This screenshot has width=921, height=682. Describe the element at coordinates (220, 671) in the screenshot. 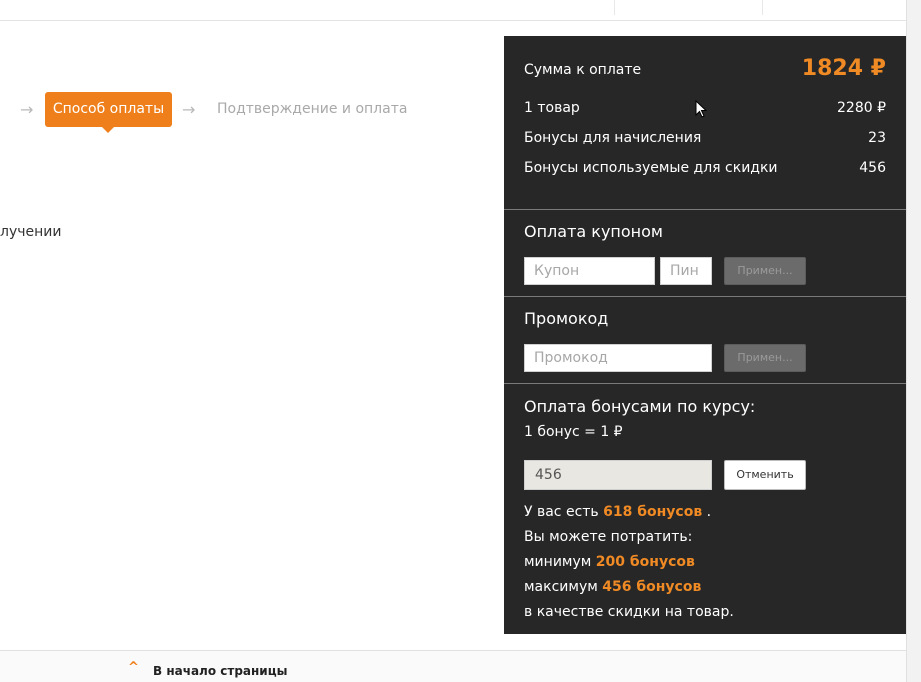

I see `back-to-top-link: В начало страницы` at that location.